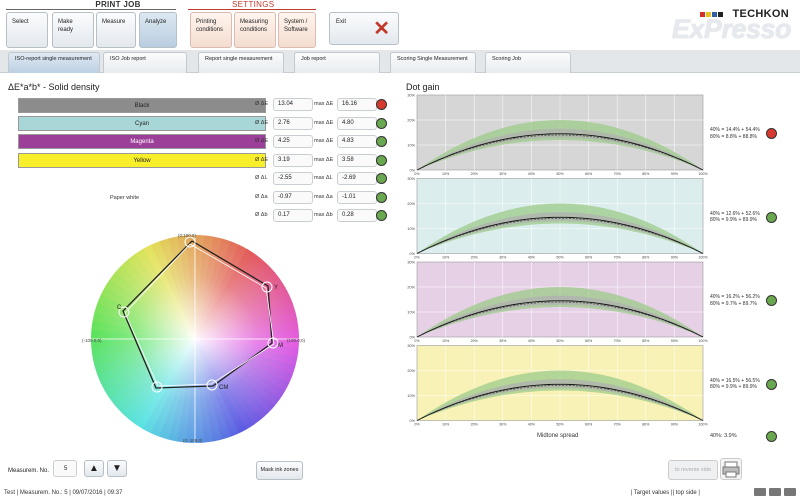  I want to click on wheel-label-cm: CM, so click(223, 388).